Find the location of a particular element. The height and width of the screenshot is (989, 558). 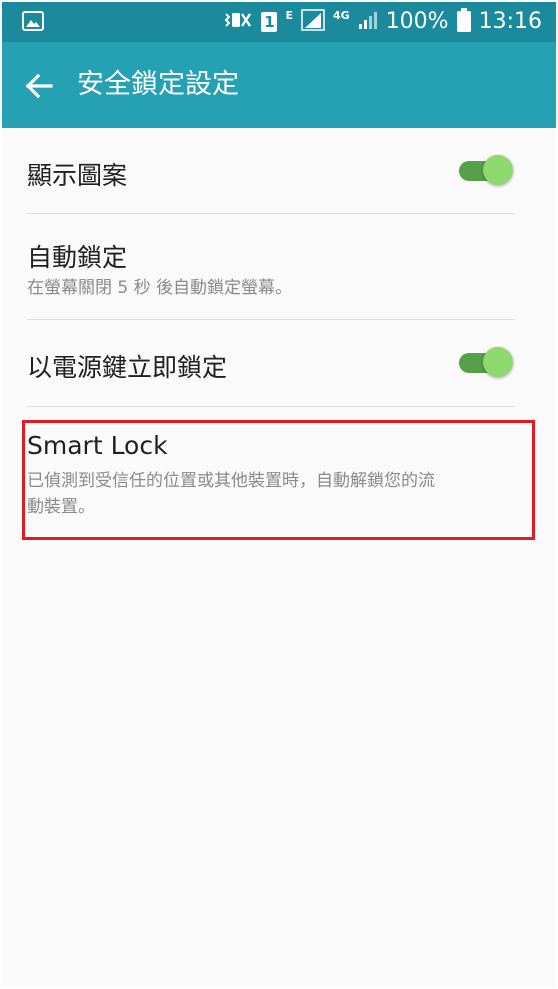

page-title: 安全鎖定設定 is located at coordinates (158, 84).